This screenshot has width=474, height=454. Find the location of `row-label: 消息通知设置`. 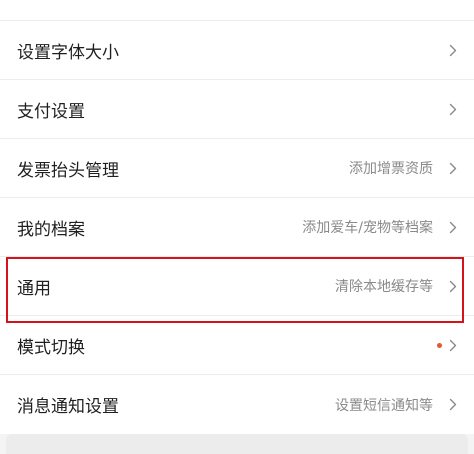

row-label: 消息通知设置 is located at coordinates (68, 407).